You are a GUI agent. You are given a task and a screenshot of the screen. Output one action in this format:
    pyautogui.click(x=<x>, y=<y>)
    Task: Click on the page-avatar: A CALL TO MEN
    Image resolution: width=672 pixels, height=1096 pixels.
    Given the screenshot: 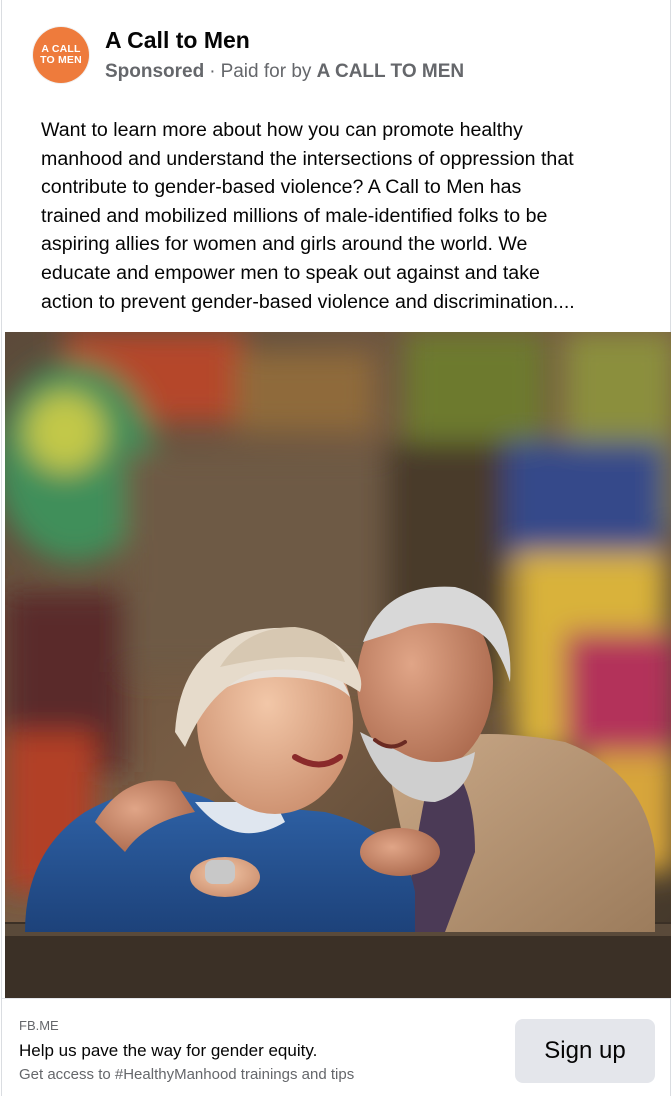 What is the action you would take?
    pyautogui.click(x=61, y=55)
    